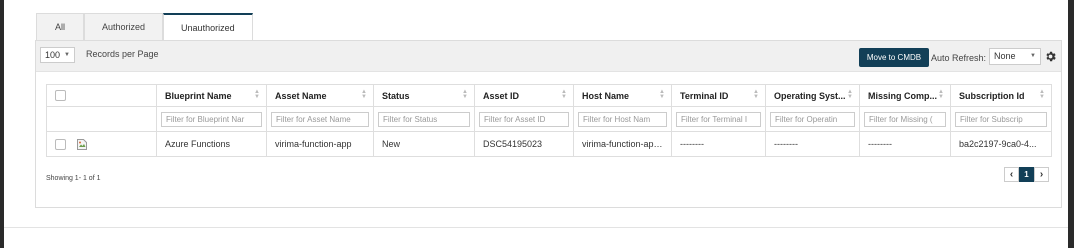  I want to click on divider, so click(536, 227).